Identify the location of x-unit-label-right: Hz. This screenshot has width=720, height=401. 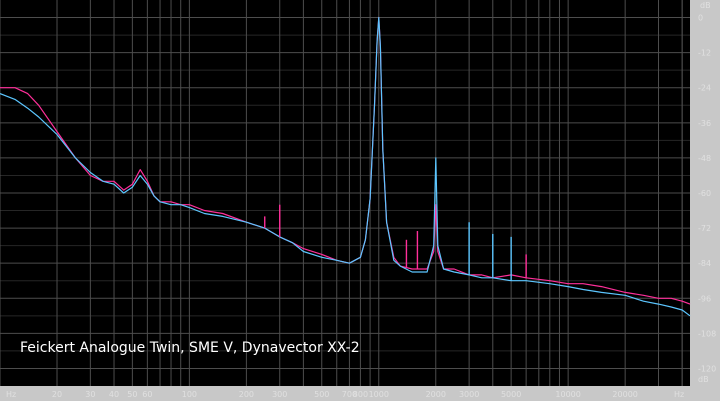
(679, 394).